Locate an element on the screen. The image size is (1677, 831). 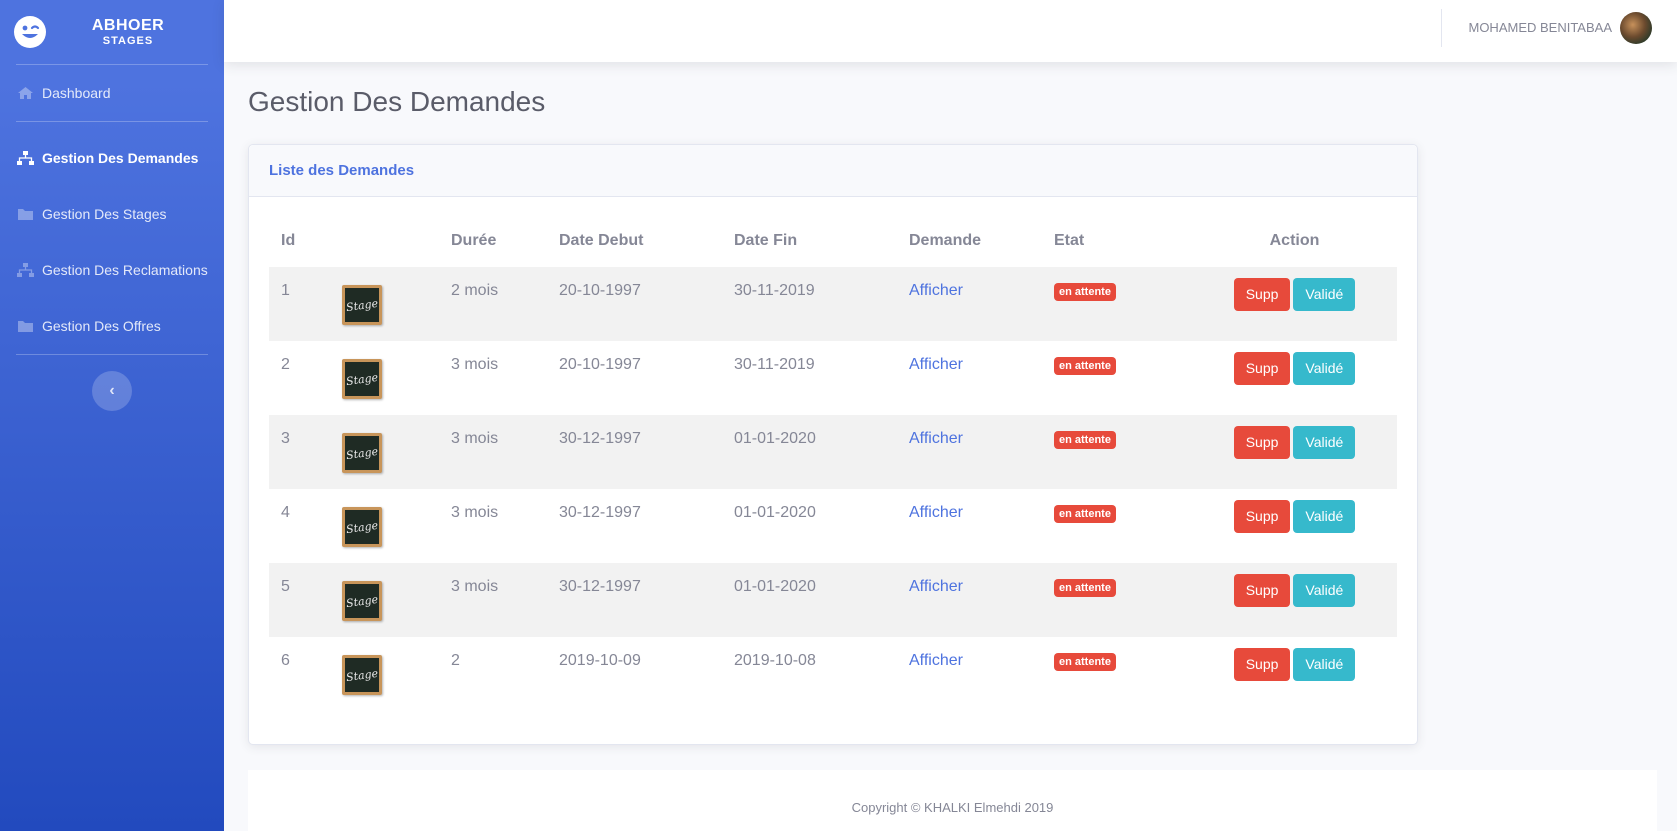
col-header-action: Action is located at coordinates (1294, 240).